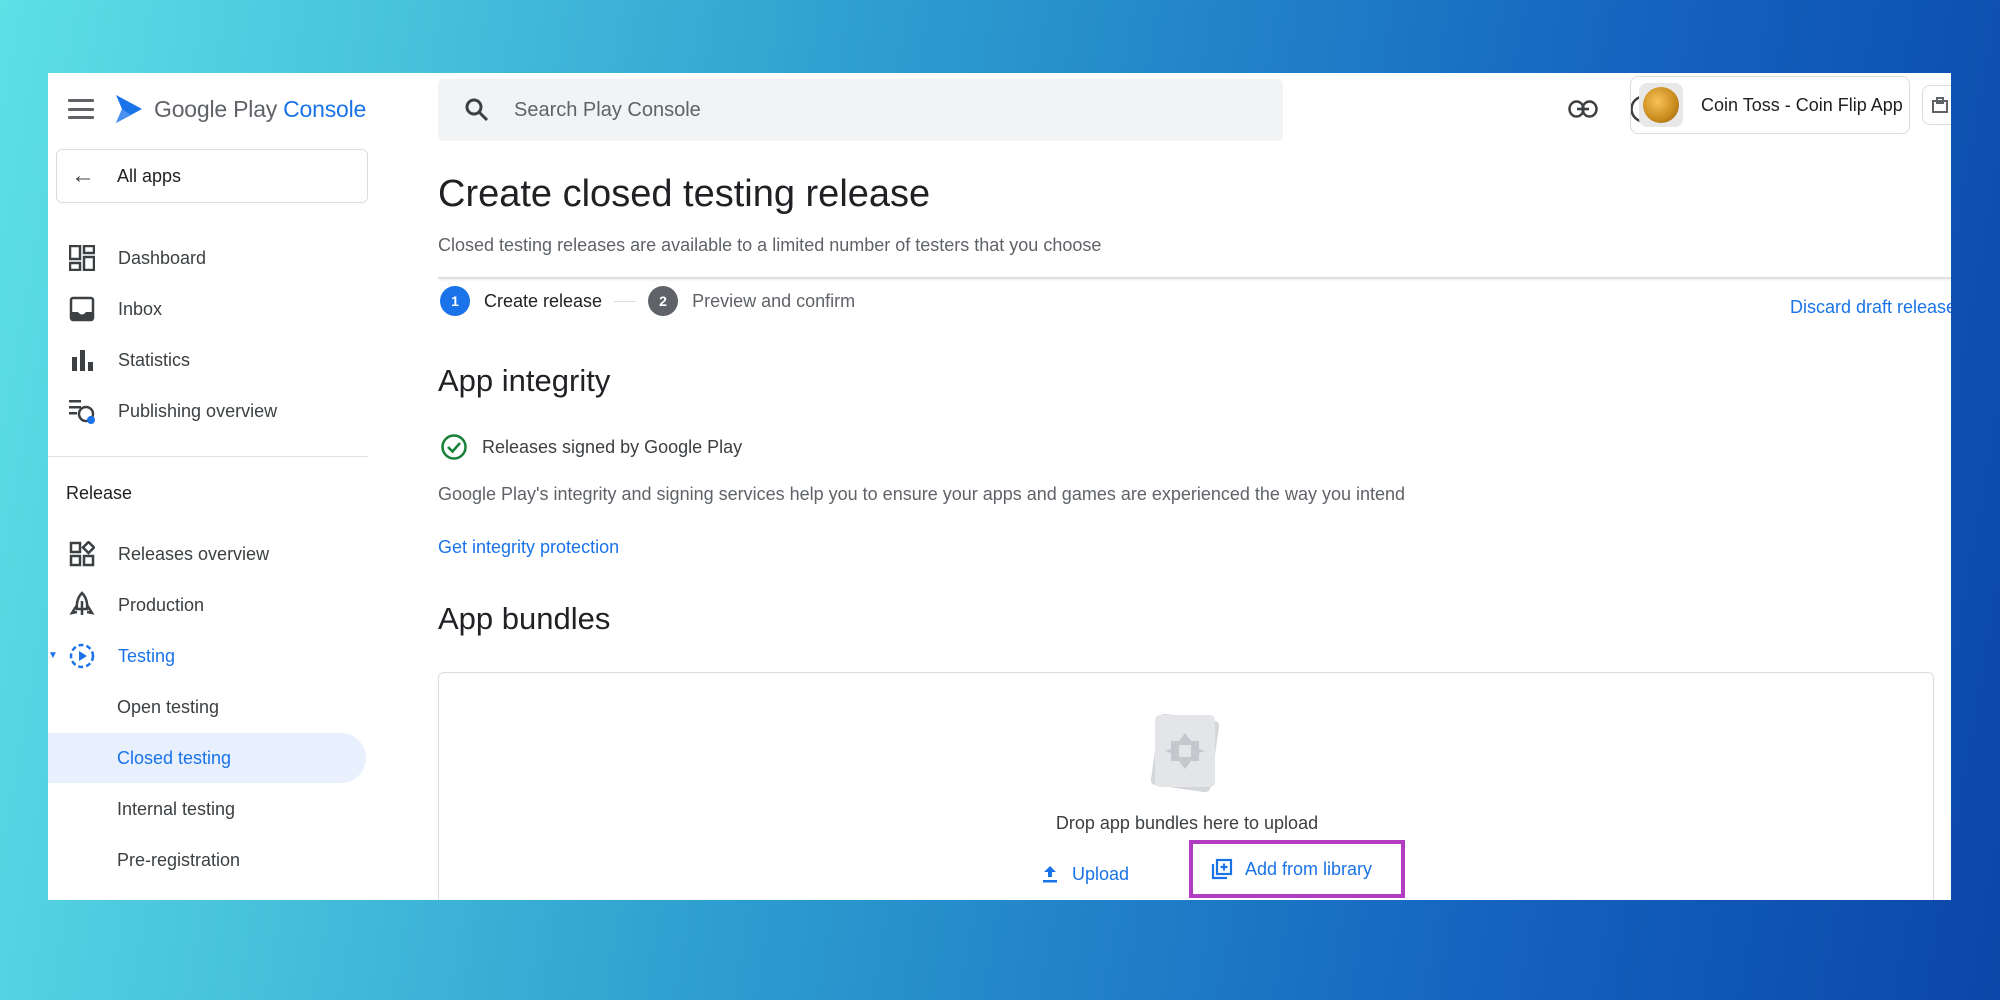 The height and width of the screenshot is (1000, 2000). I want to click on all-apps-button: ← All apps, so click(212, 176).